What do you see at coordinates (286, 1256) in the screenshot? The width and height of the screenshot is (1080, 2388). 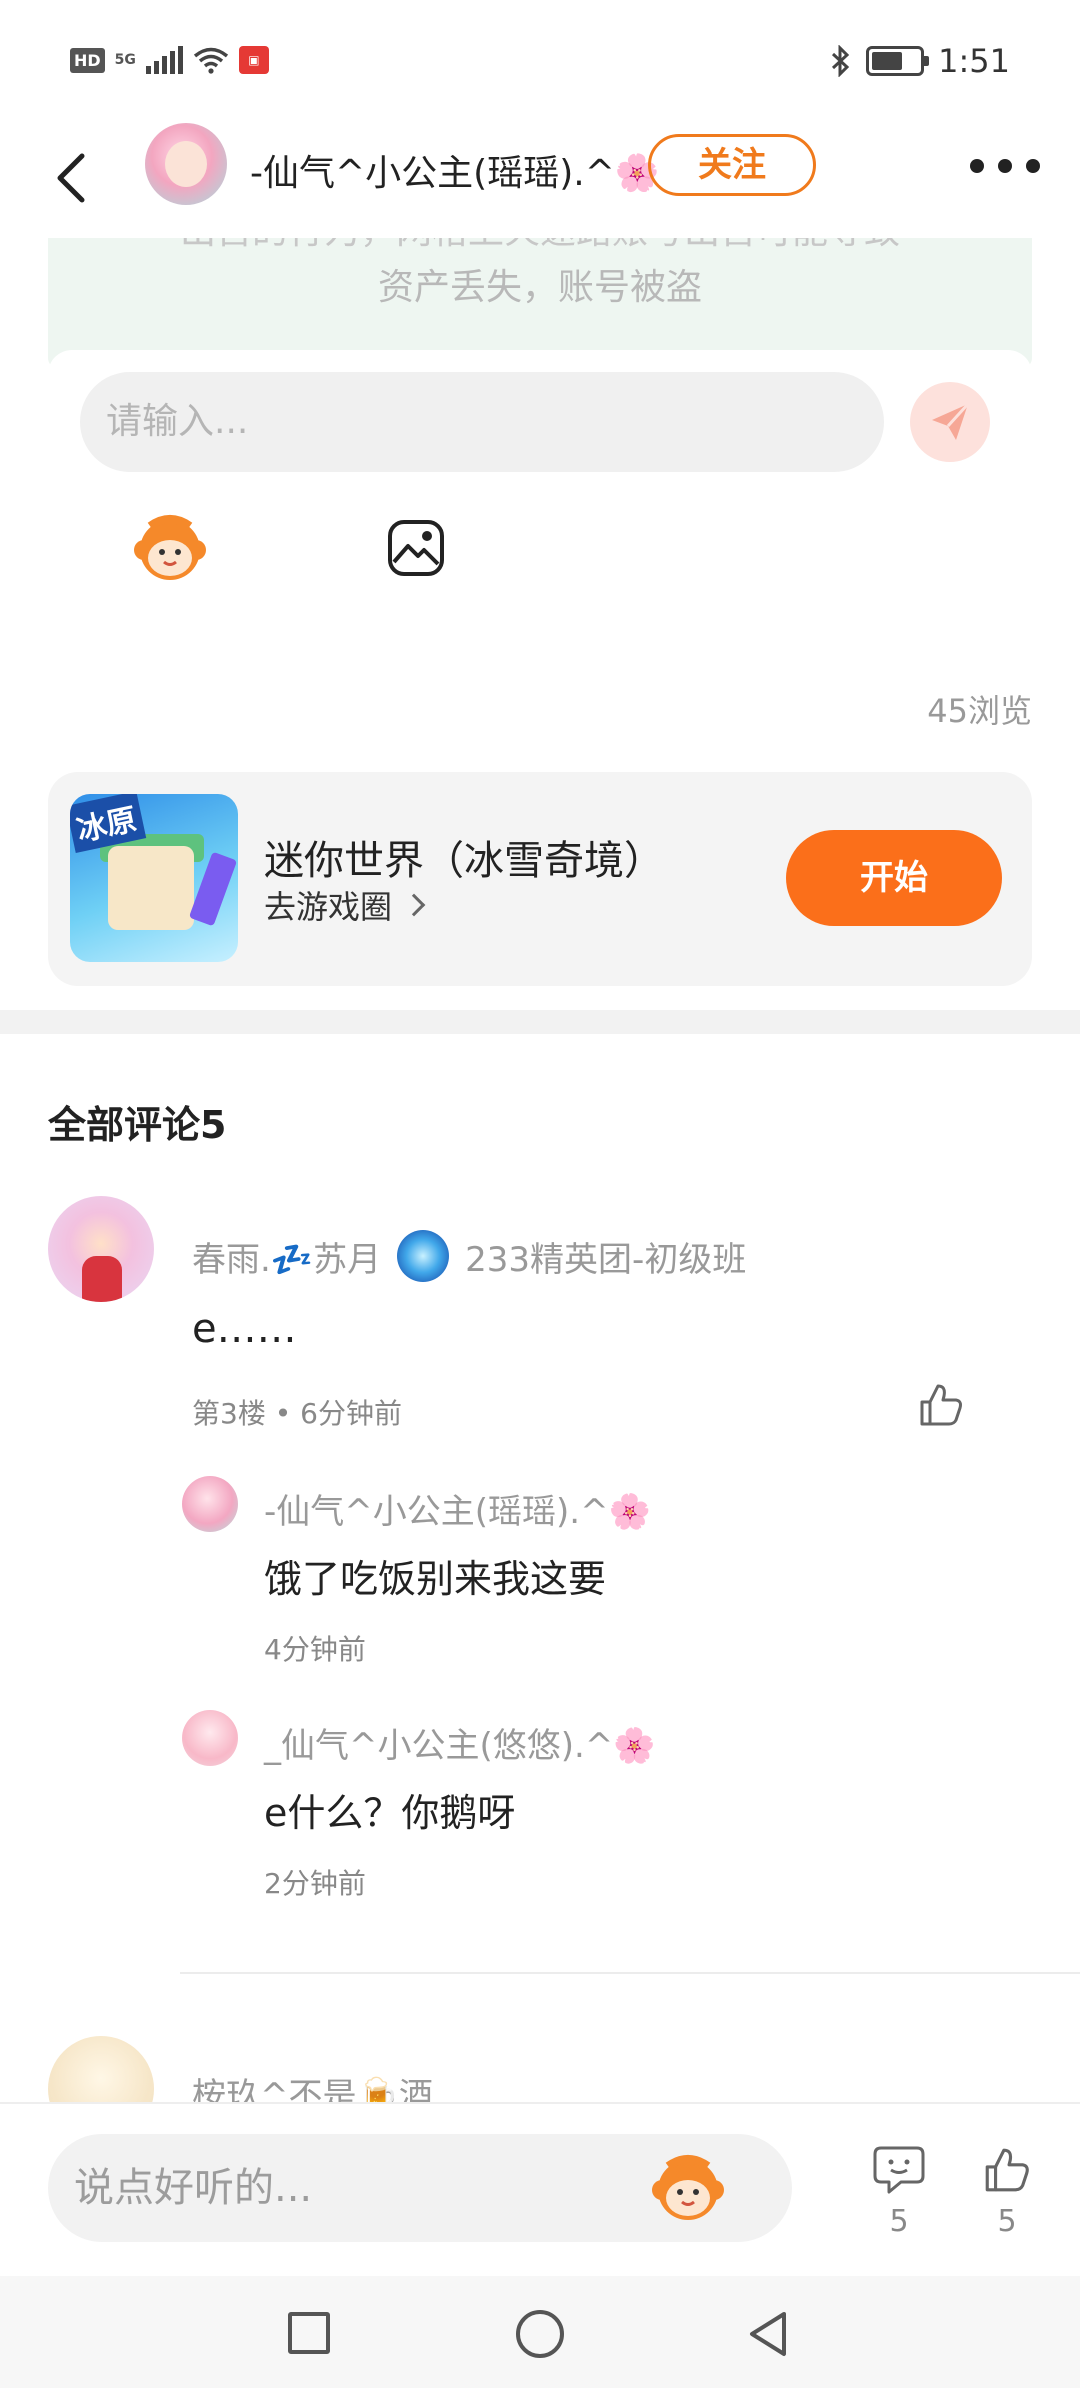 I see `commenter-name: 春雨.💤苏月` at bounding box center [286, 1256].